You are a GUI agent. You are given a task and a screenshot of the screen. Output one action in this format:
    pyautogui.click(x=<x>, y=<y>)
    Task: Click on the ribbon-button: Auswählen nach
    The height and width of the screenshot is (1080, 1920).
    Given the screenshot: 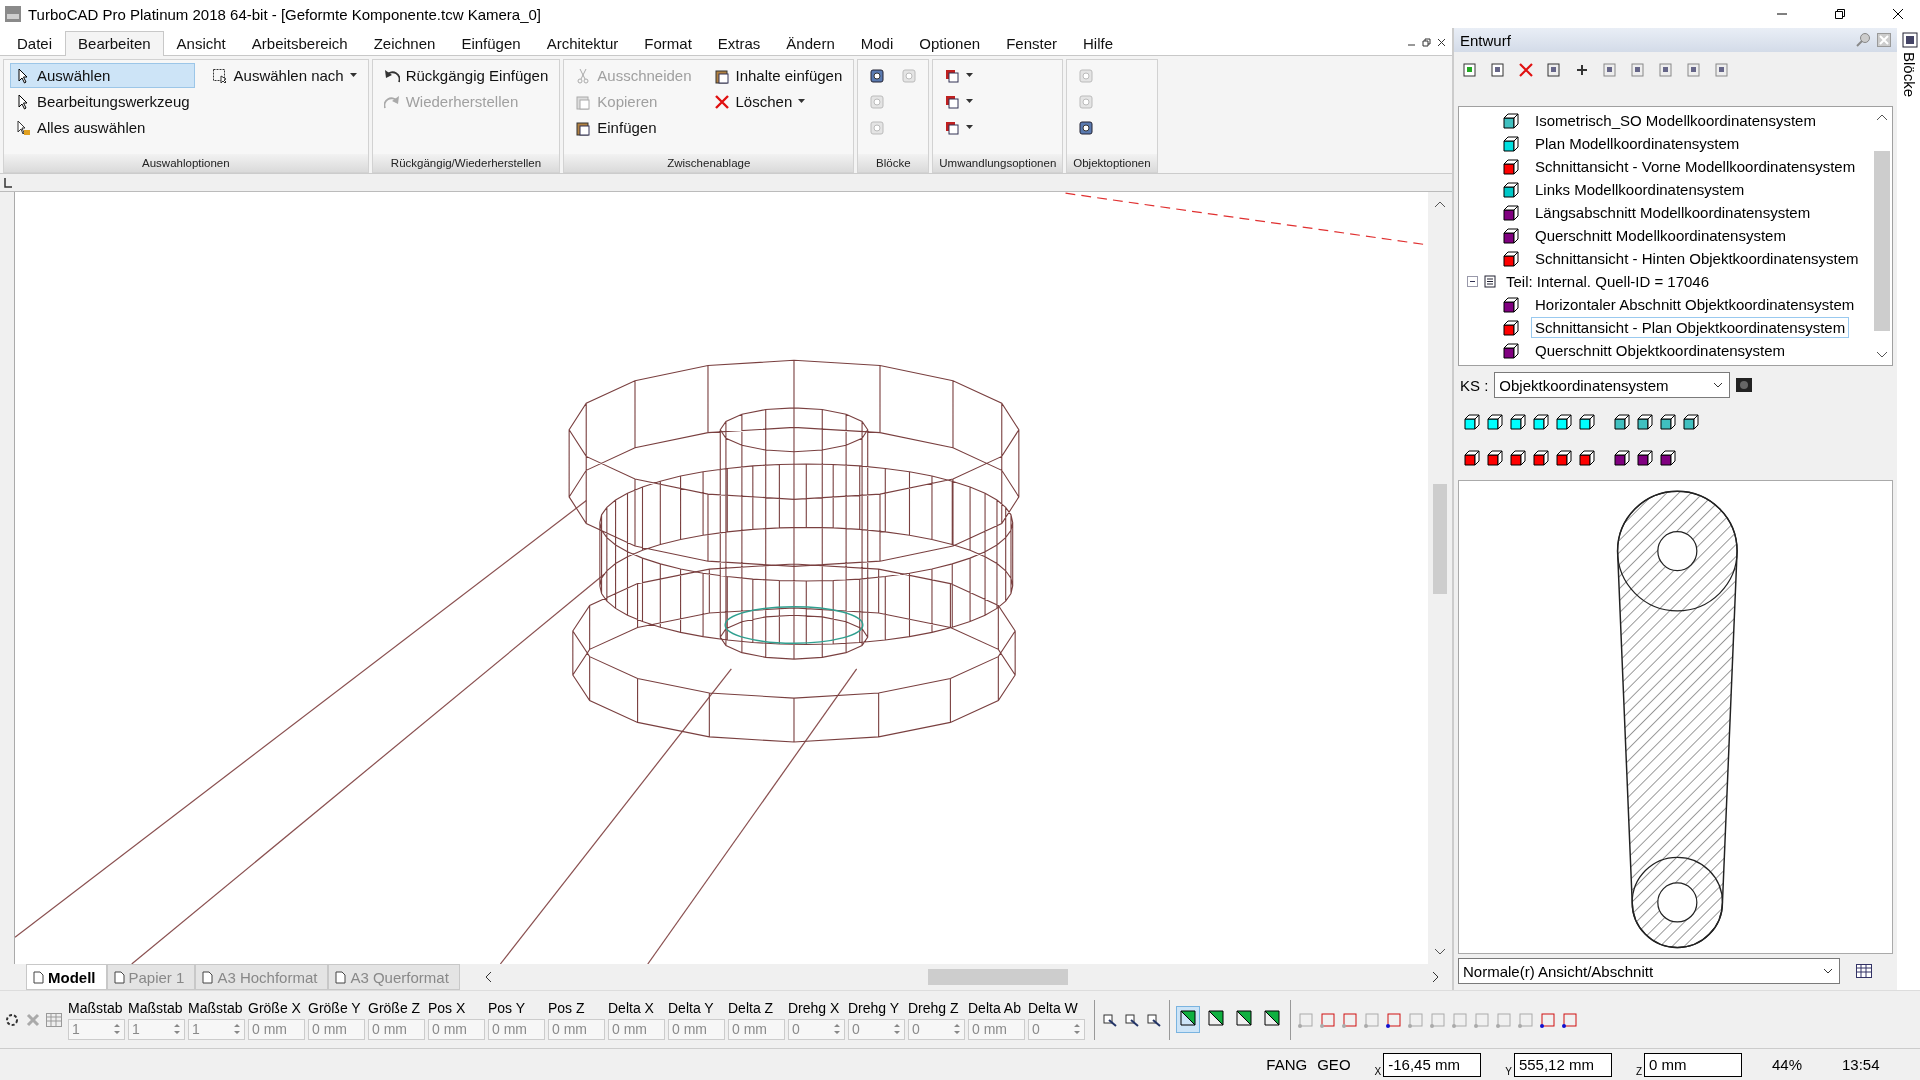 What is the action you would take?
    pyautogui.click(x=284, y=75)
    